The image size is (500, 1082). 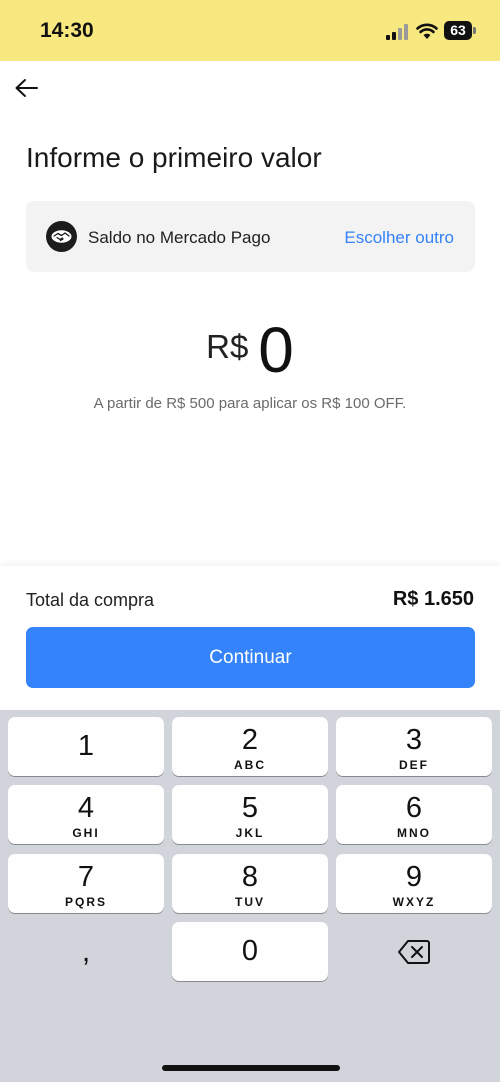 What do you see at coordinates (414, 877) in the screenshot?
I see `key-digit: 9` at bounding box center [414, 877].